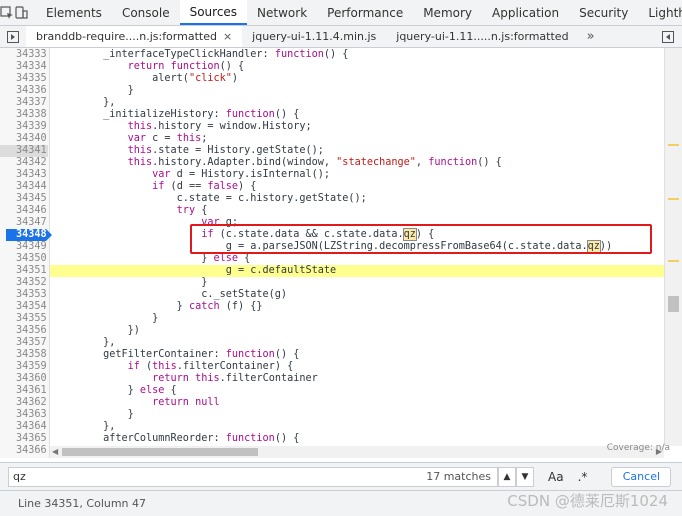 The height and width of the screenshot is (516, 682). I want to click on close-icon: ×, so click(227, 36).